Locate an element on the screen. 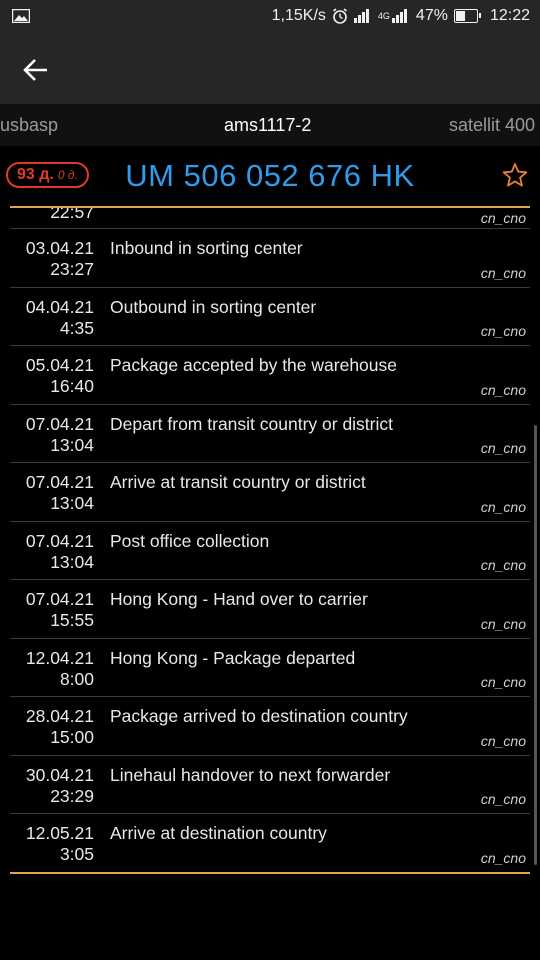 Image resolution: width=540 pixels, height=960 pixels. list-end-divider is located at coordinates (270, 873).